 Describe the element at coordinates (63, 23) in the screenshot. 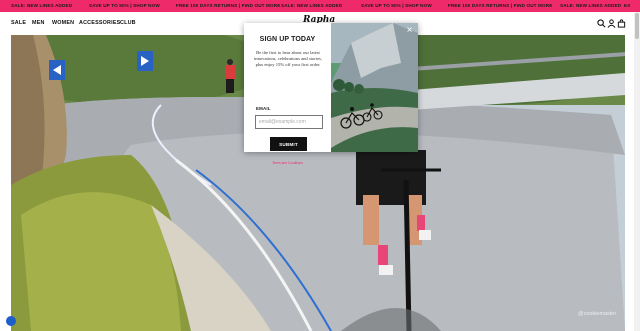

I see `nav-women: WOMEN` at that location.